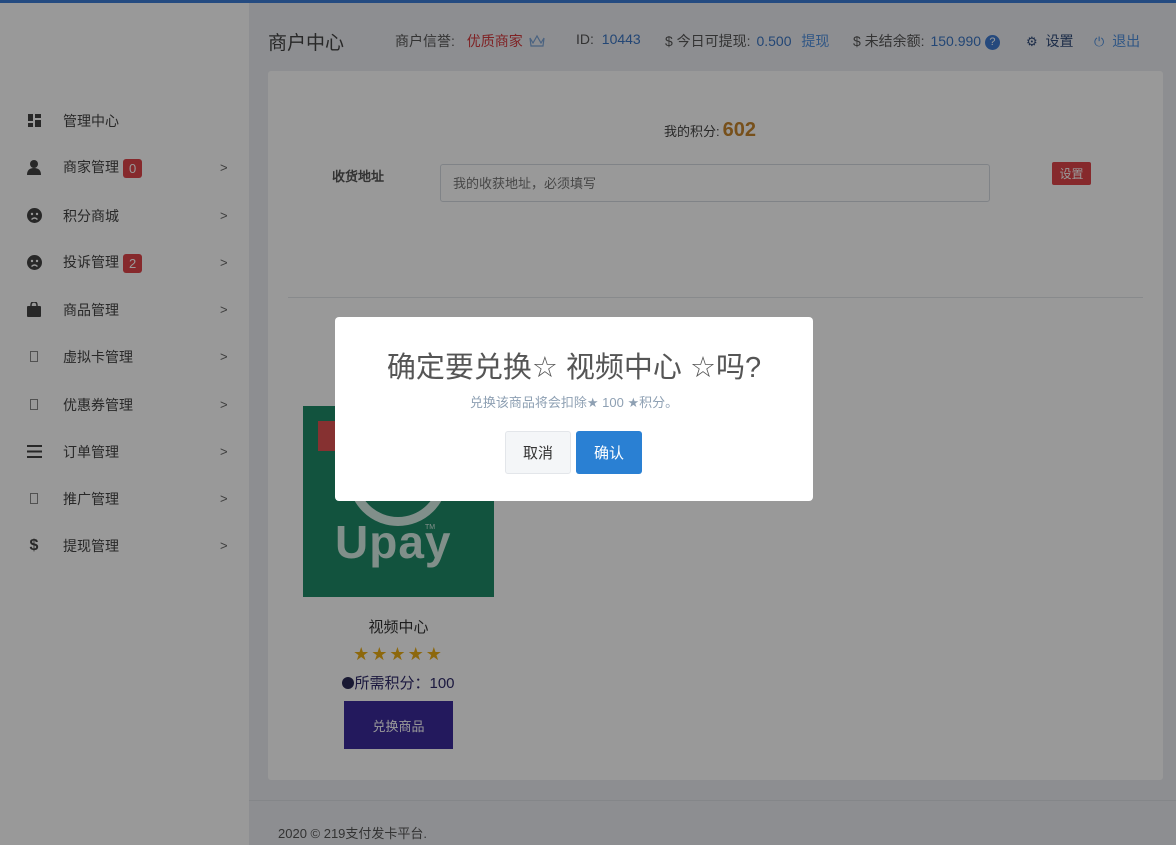  What do you see at coordinates (538, 452) in the screenshot?
I see `cancel-button: 取消` at bounding box center [538, 452].